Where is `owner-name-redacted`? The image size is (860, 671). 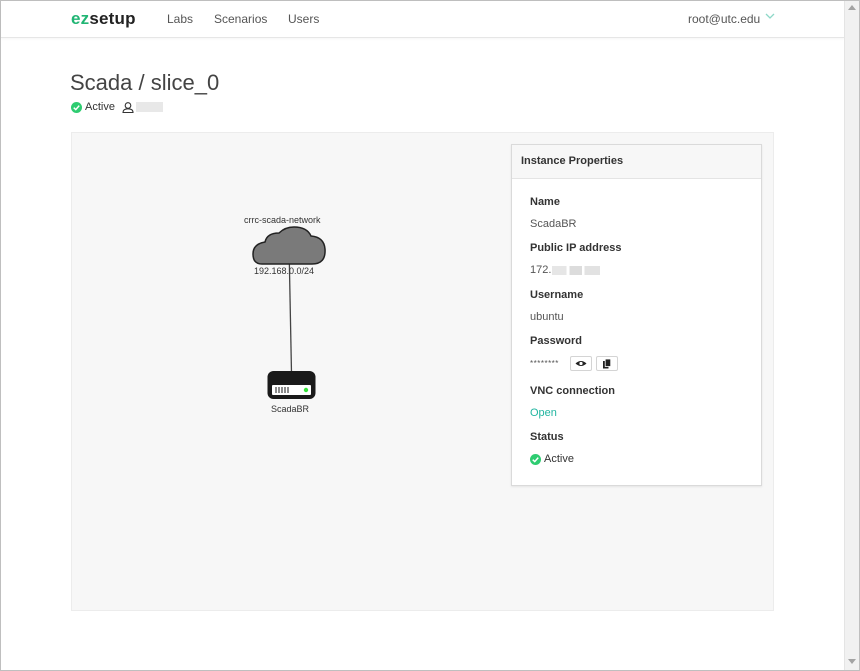 owner-name-redacted is located at coordinates (149, 107).